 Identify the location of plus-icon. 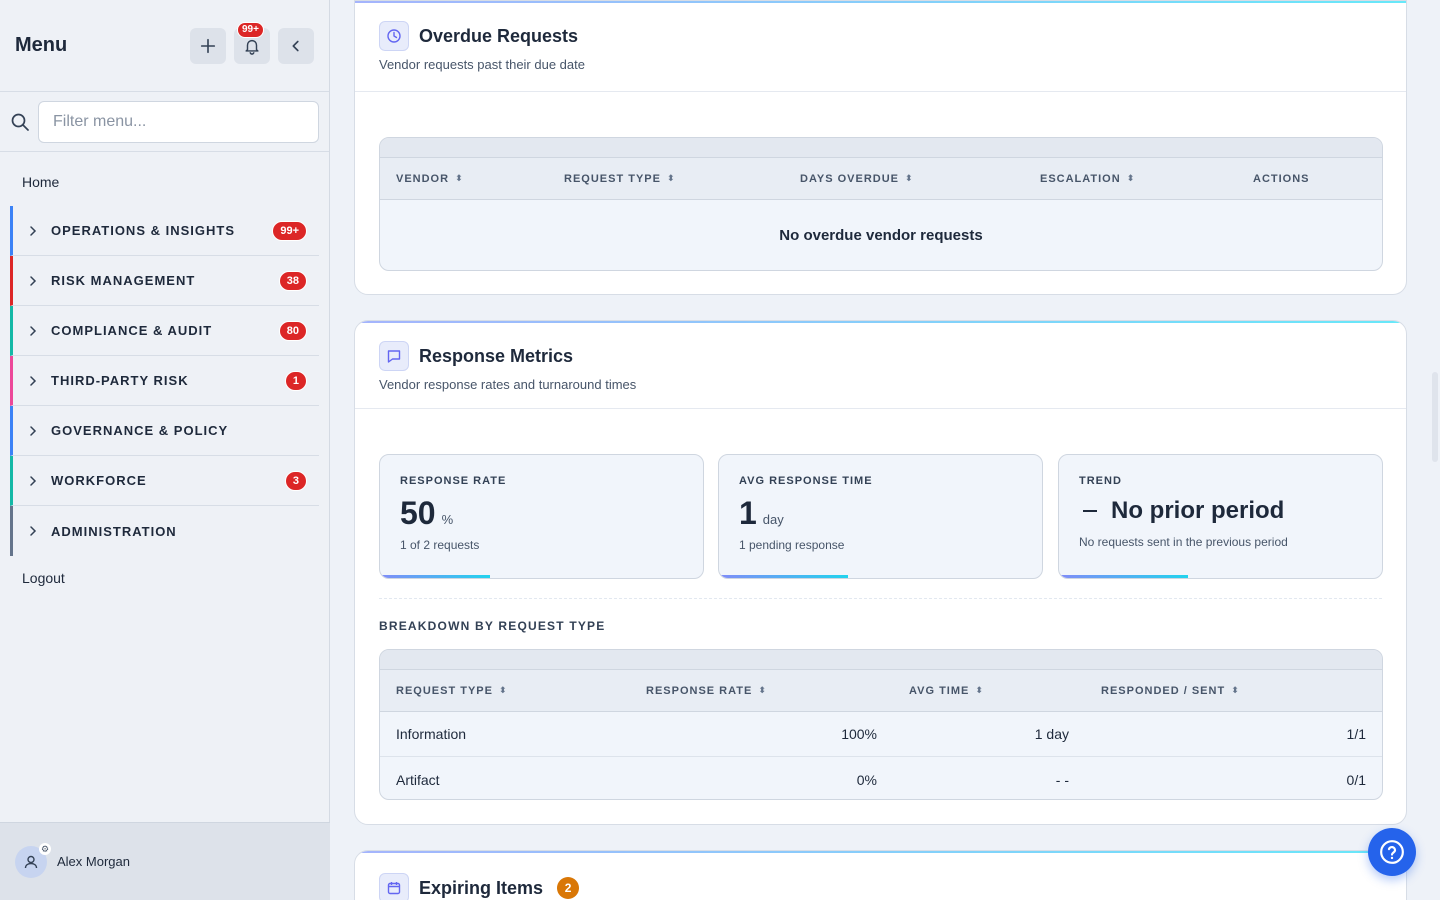
(208, 45).